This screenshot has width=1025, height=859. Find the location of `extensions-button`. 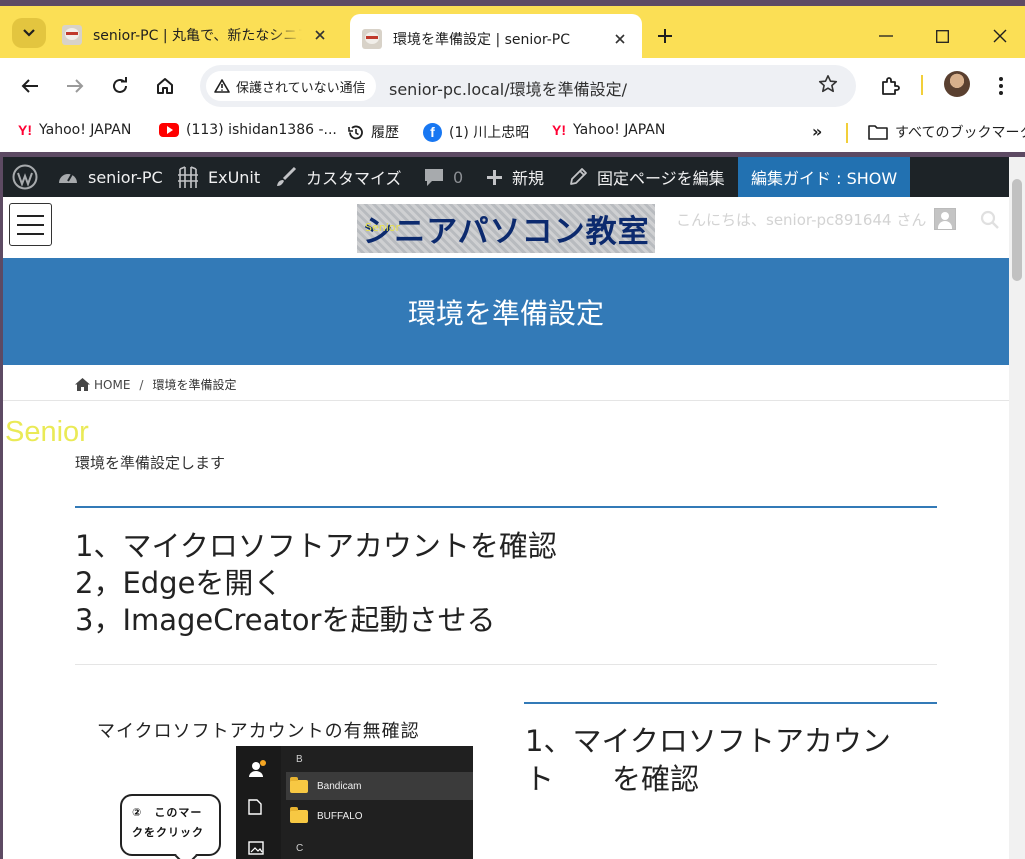

extensions-button is located at coordinates (890, 86).